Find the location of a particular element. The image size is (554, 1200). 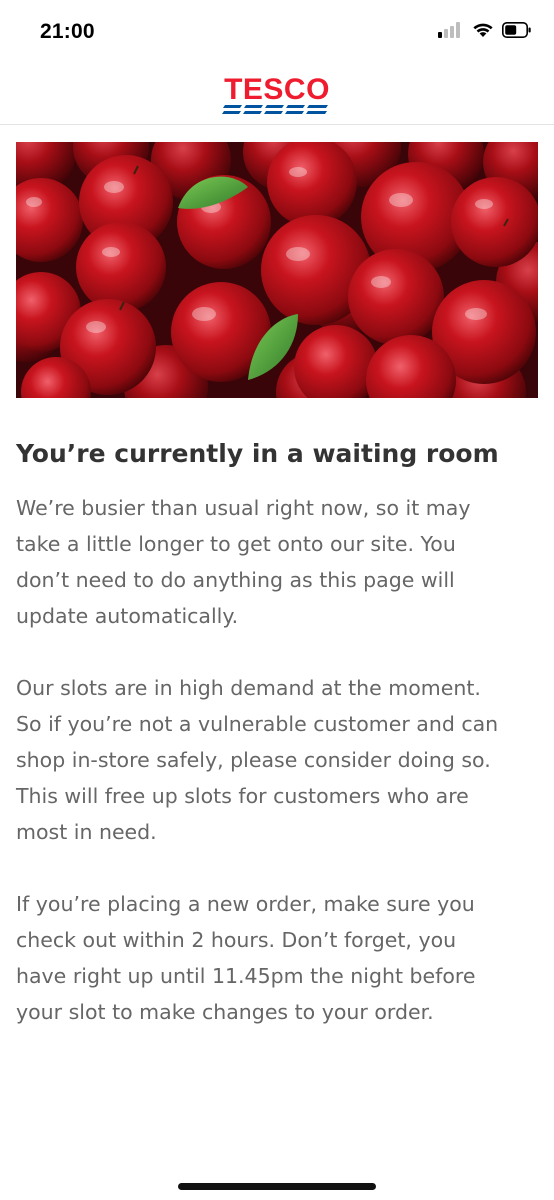

battery-icon is located at coordinates (517, 32).